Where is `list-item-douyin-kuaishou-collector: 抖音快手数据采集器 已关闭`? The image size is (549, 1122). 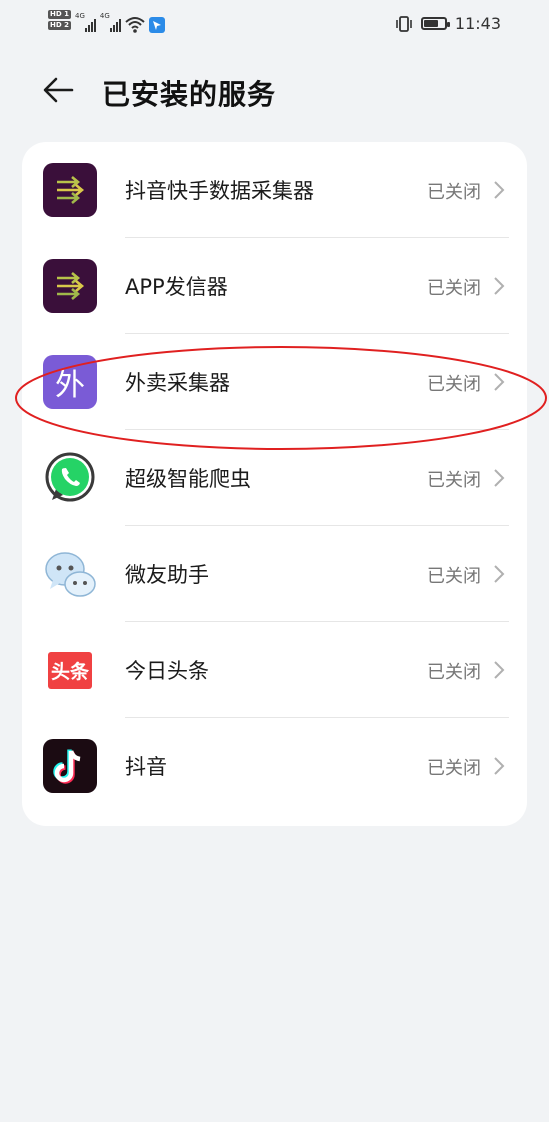 list-item-douyin-kuaishou-collector: 抖音快手数据采集器 已关闭 is located at coordinates (274, 190).